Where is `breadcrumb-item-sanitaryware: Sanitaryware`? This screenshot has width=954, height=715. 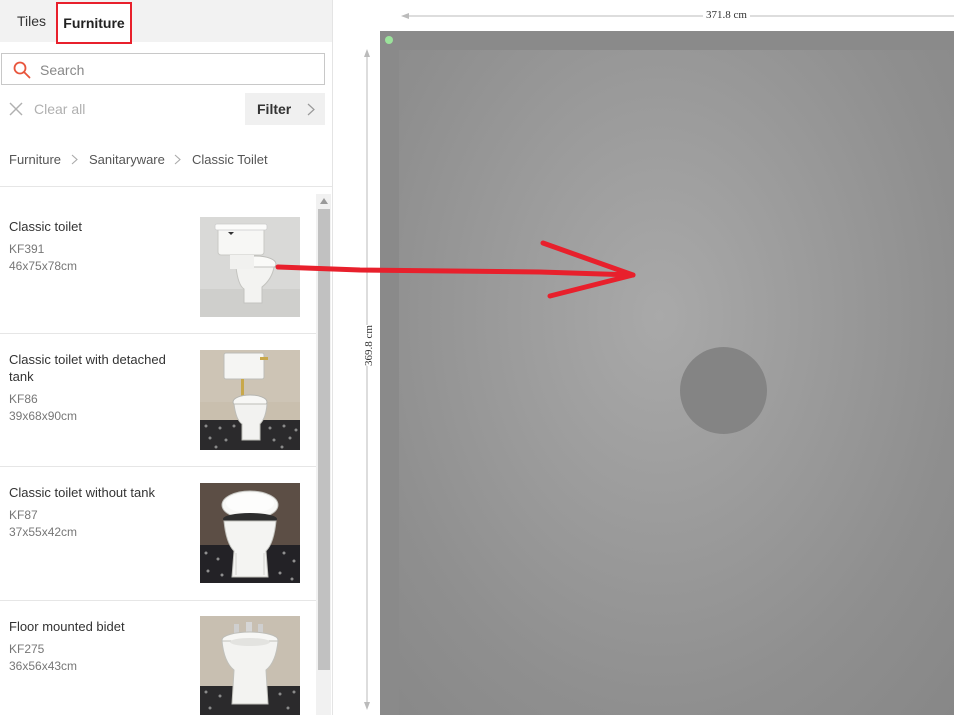
breadcrumb-item-sanitaryware: Sanitaryware is located at coordinates (127, 160).